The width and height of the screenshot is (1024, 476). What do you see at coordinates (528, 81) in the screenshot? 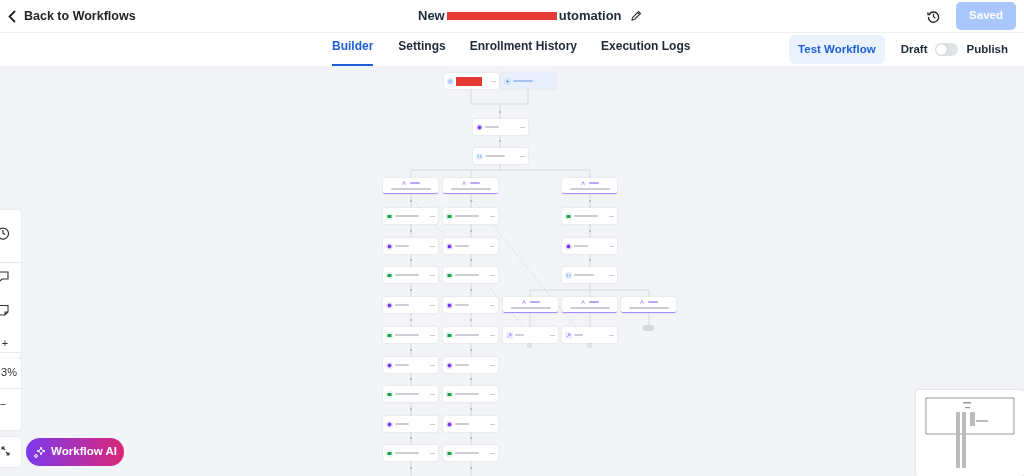
I see `add-trigger-node` at bounding box center [528, 81].